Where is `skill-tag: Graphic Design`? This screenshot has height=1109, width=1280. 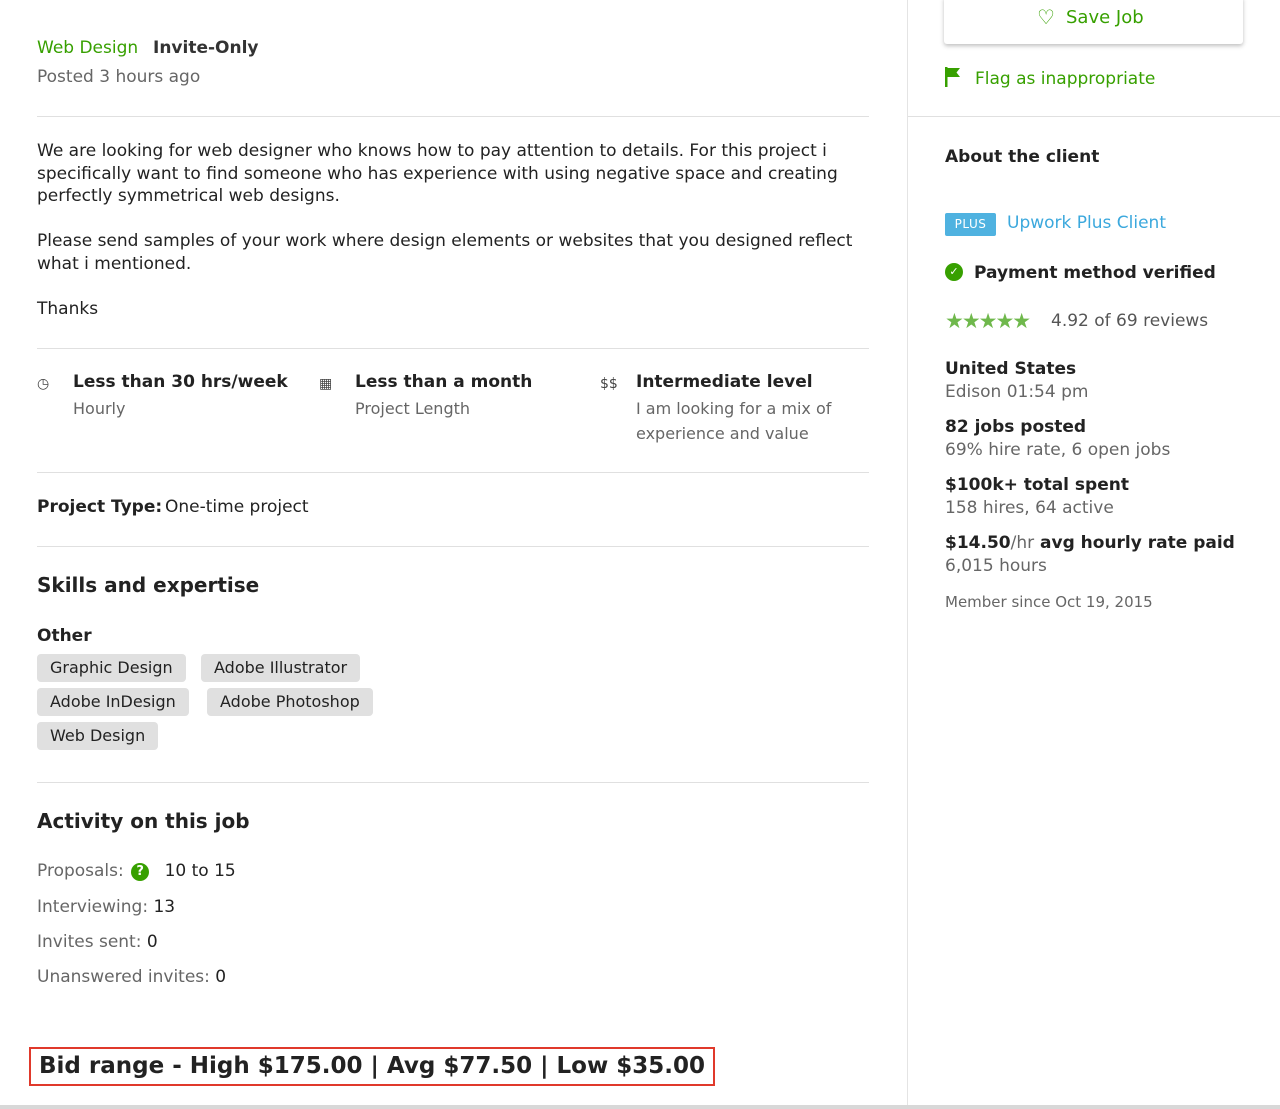 skill-tag: Graphic Design is located at coordinates (111, 668).